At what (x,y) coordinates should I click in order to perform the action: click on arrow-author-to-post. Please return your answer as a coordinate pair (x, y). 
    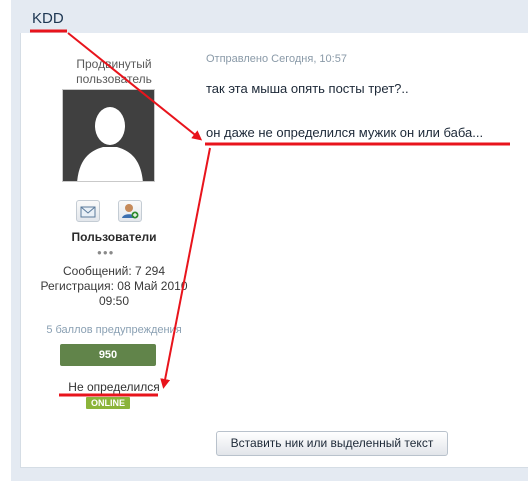
    Looking at the image, I should click on (135, 86).